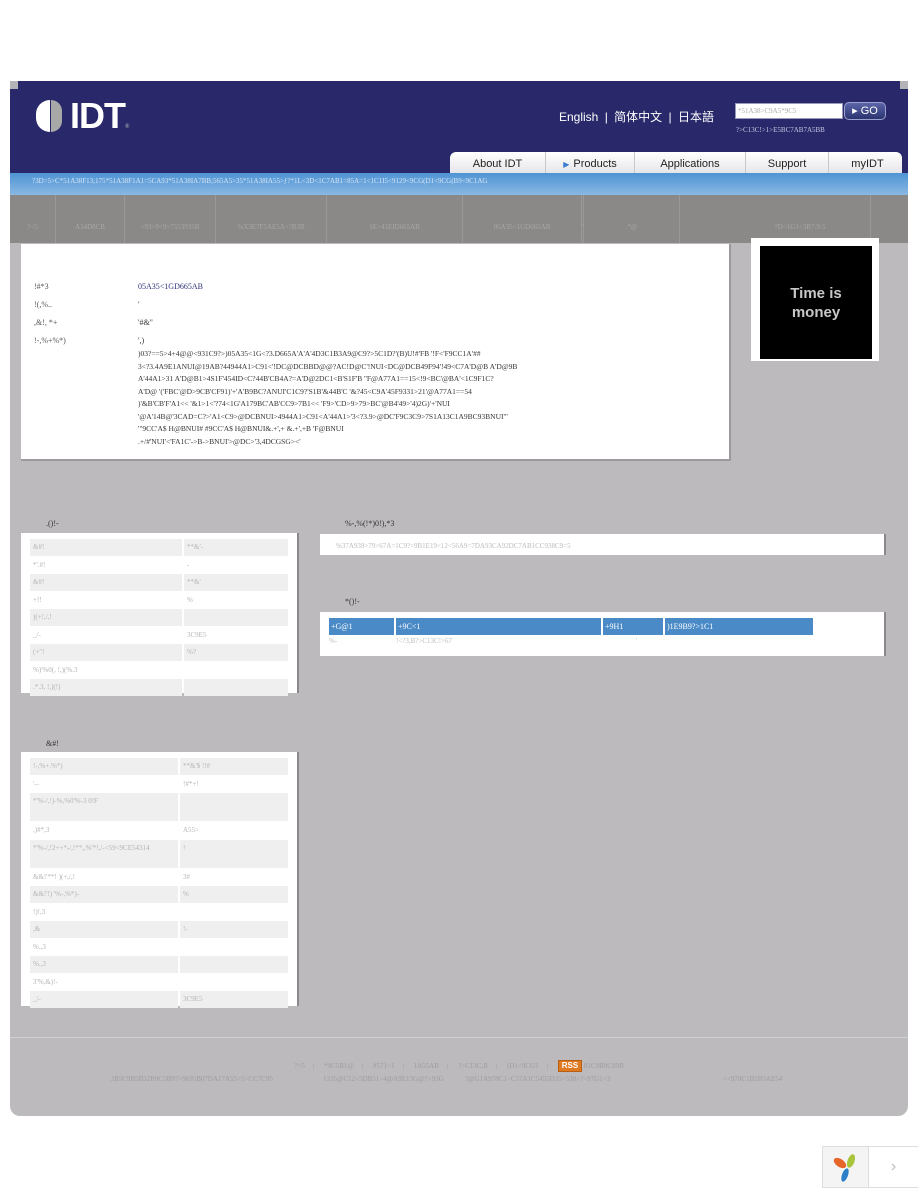 The height and width of the screenshot is (1192, 918). I want to click on table-row: (+"!%?, so click(159, 652).